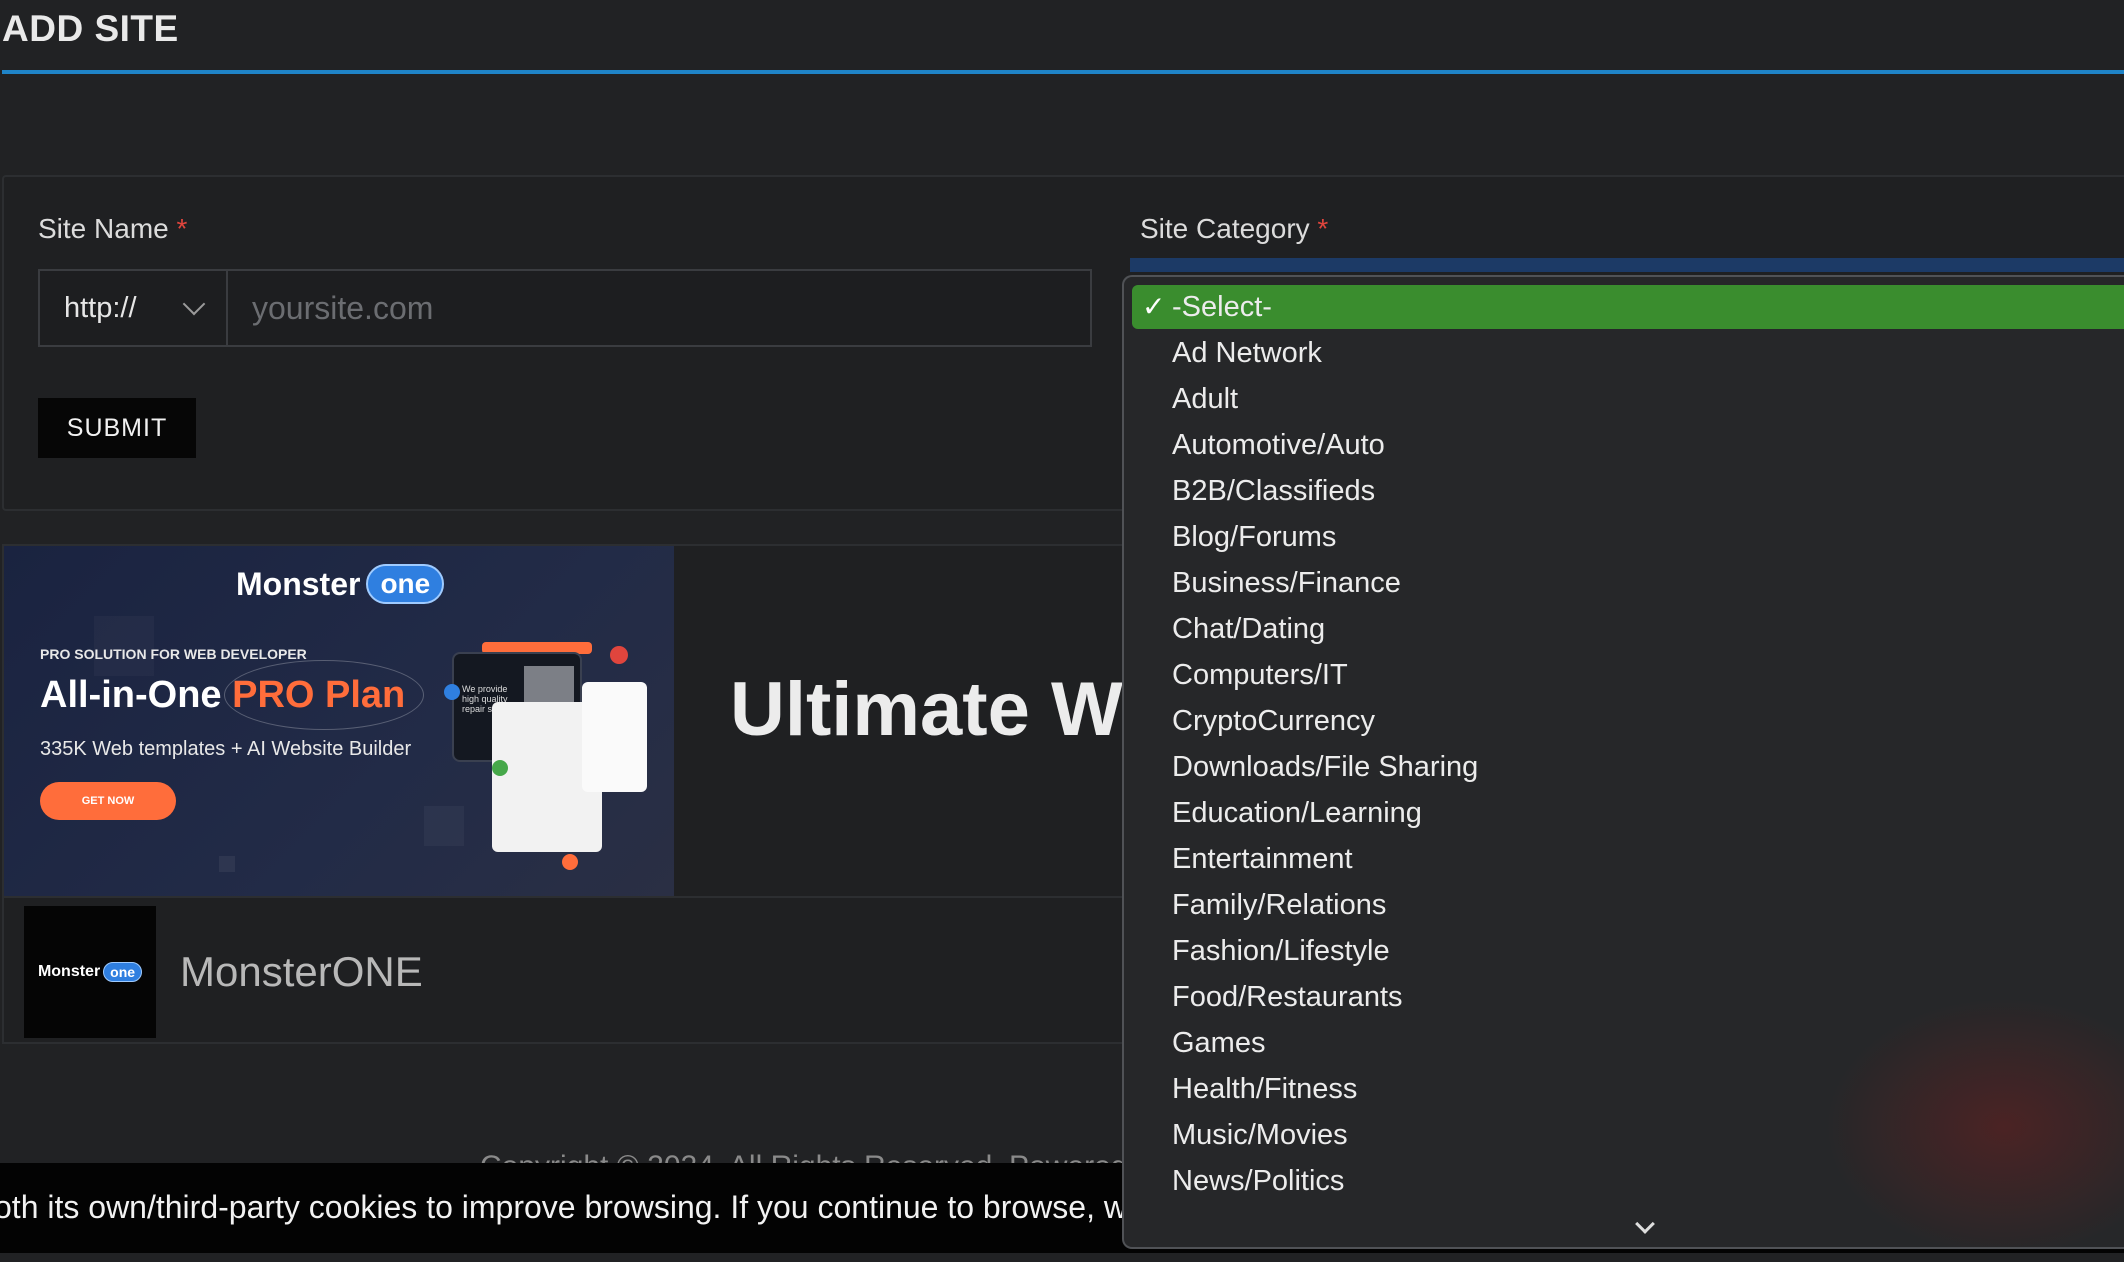 The width and height of the screenshot is (2124, 1262). What do you see at coordinates (553, 757) in the screenshot?
I see `device-mockup-image: We provide high quality repair service` at bounding box center [553, 757].